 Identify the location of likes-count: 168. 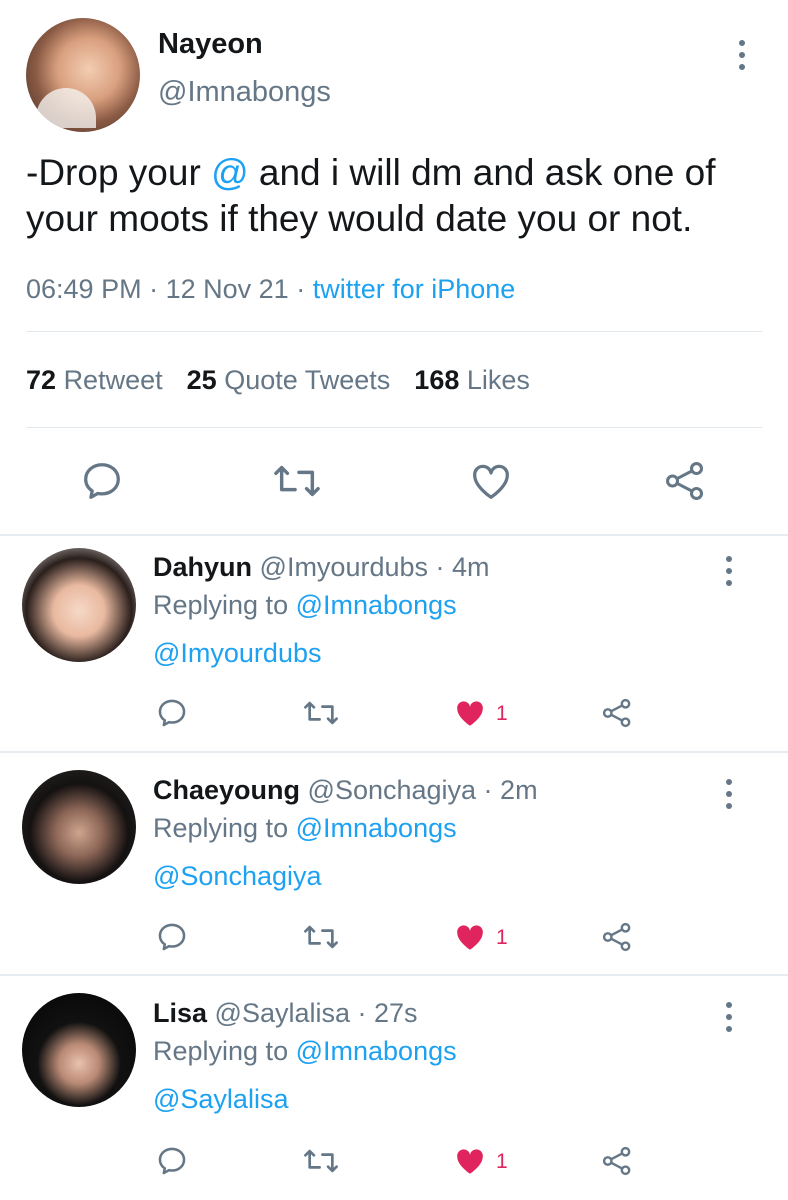
(437, 380).